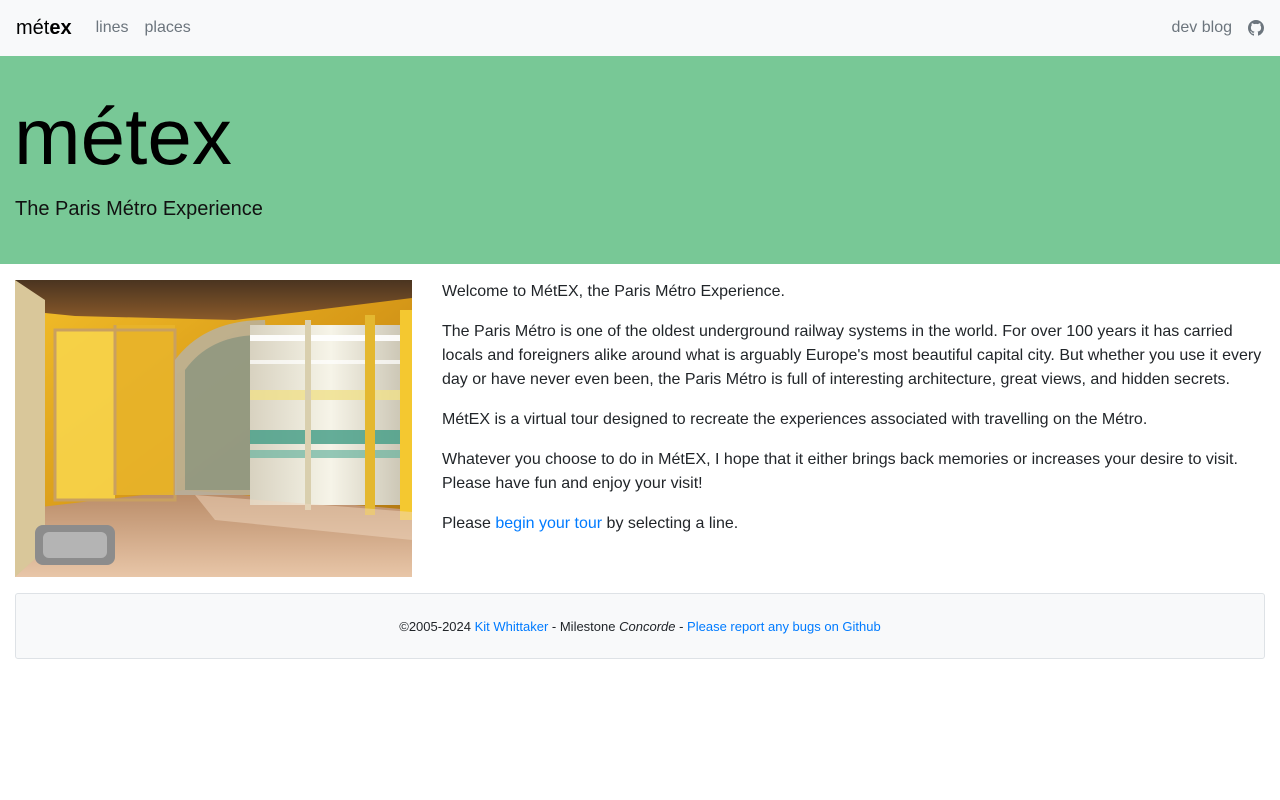  I want to click on page-title: métex, so click(123, 136).